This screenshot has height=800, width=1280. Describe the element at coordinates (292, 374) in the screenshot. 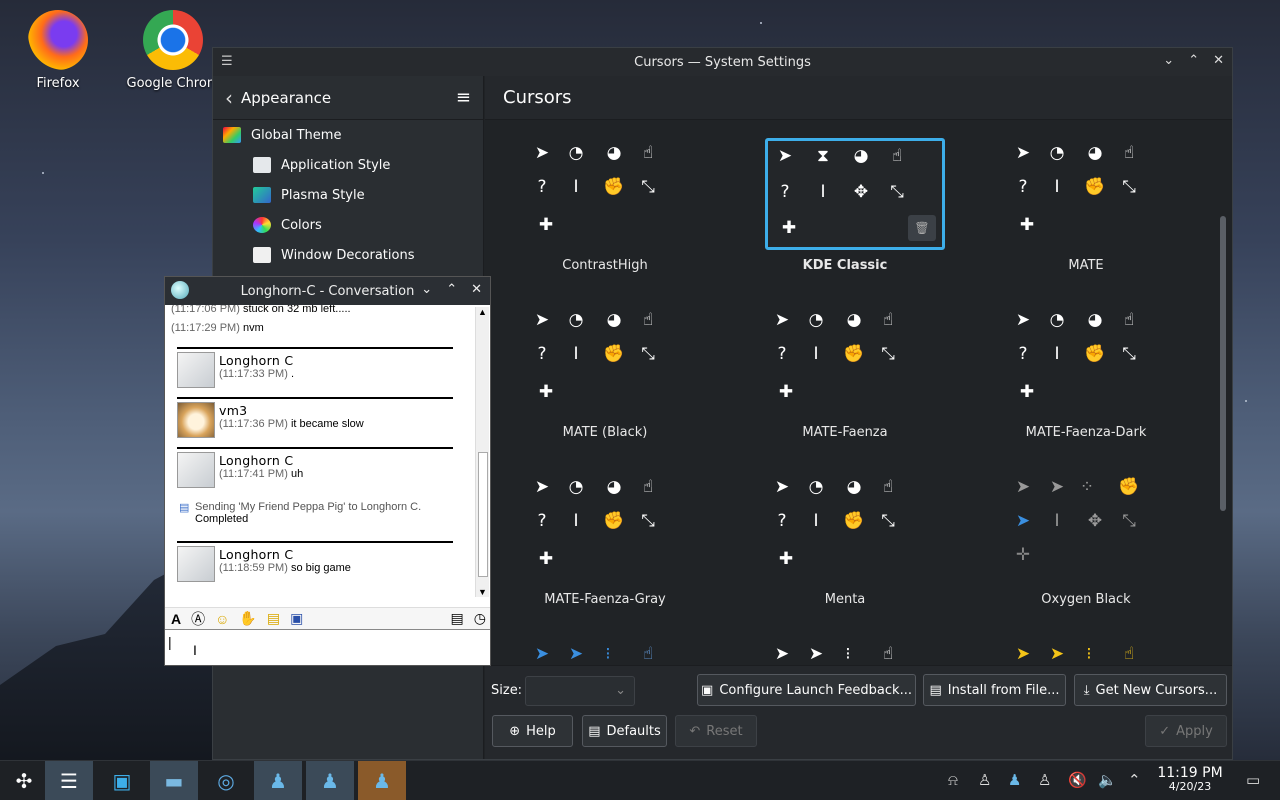

I see `message-text: .` at that location.